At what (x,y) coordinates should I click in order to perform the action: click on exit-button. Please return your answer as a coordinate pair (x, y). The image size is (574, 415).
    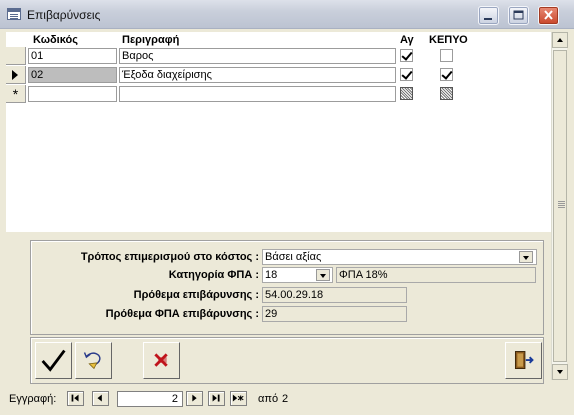
    Looking at the image, I should click on (523, 360).